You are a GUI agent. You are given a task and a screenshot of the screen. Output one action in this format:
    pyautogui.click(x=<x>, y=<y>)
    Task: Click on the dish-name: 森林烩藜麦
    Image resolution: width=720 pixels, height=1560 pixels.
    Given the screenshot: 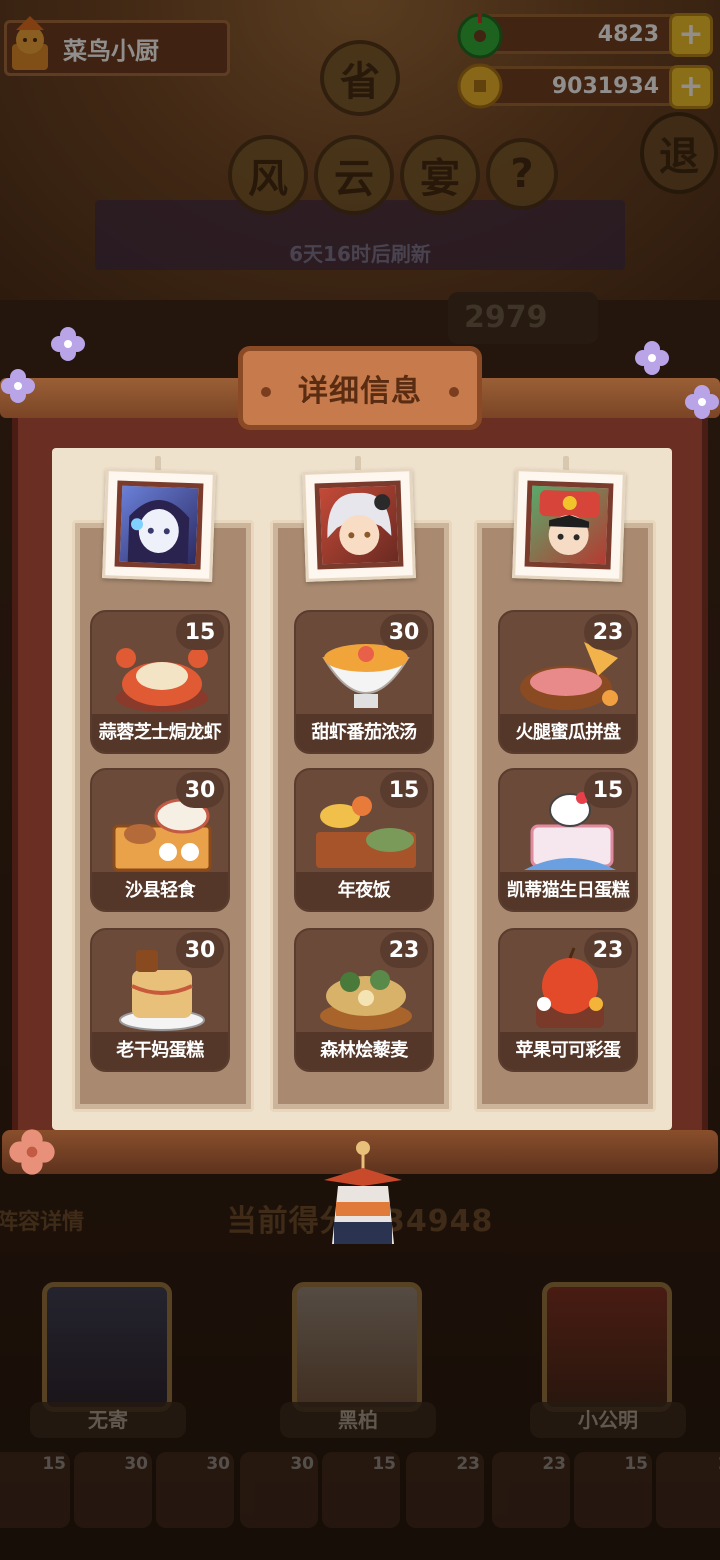 What is the action you would take?
    pyautogui.click(x=364, y=1051)
    